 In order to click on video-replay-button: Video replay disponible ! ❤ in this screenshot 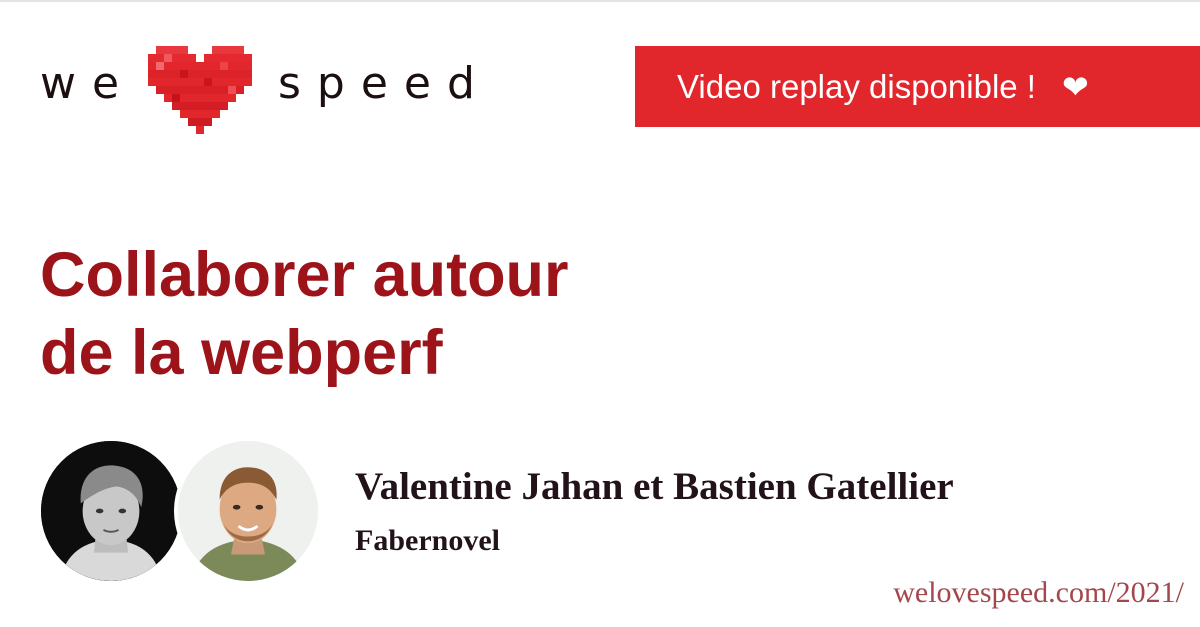, I will do `click(917, 86)`.